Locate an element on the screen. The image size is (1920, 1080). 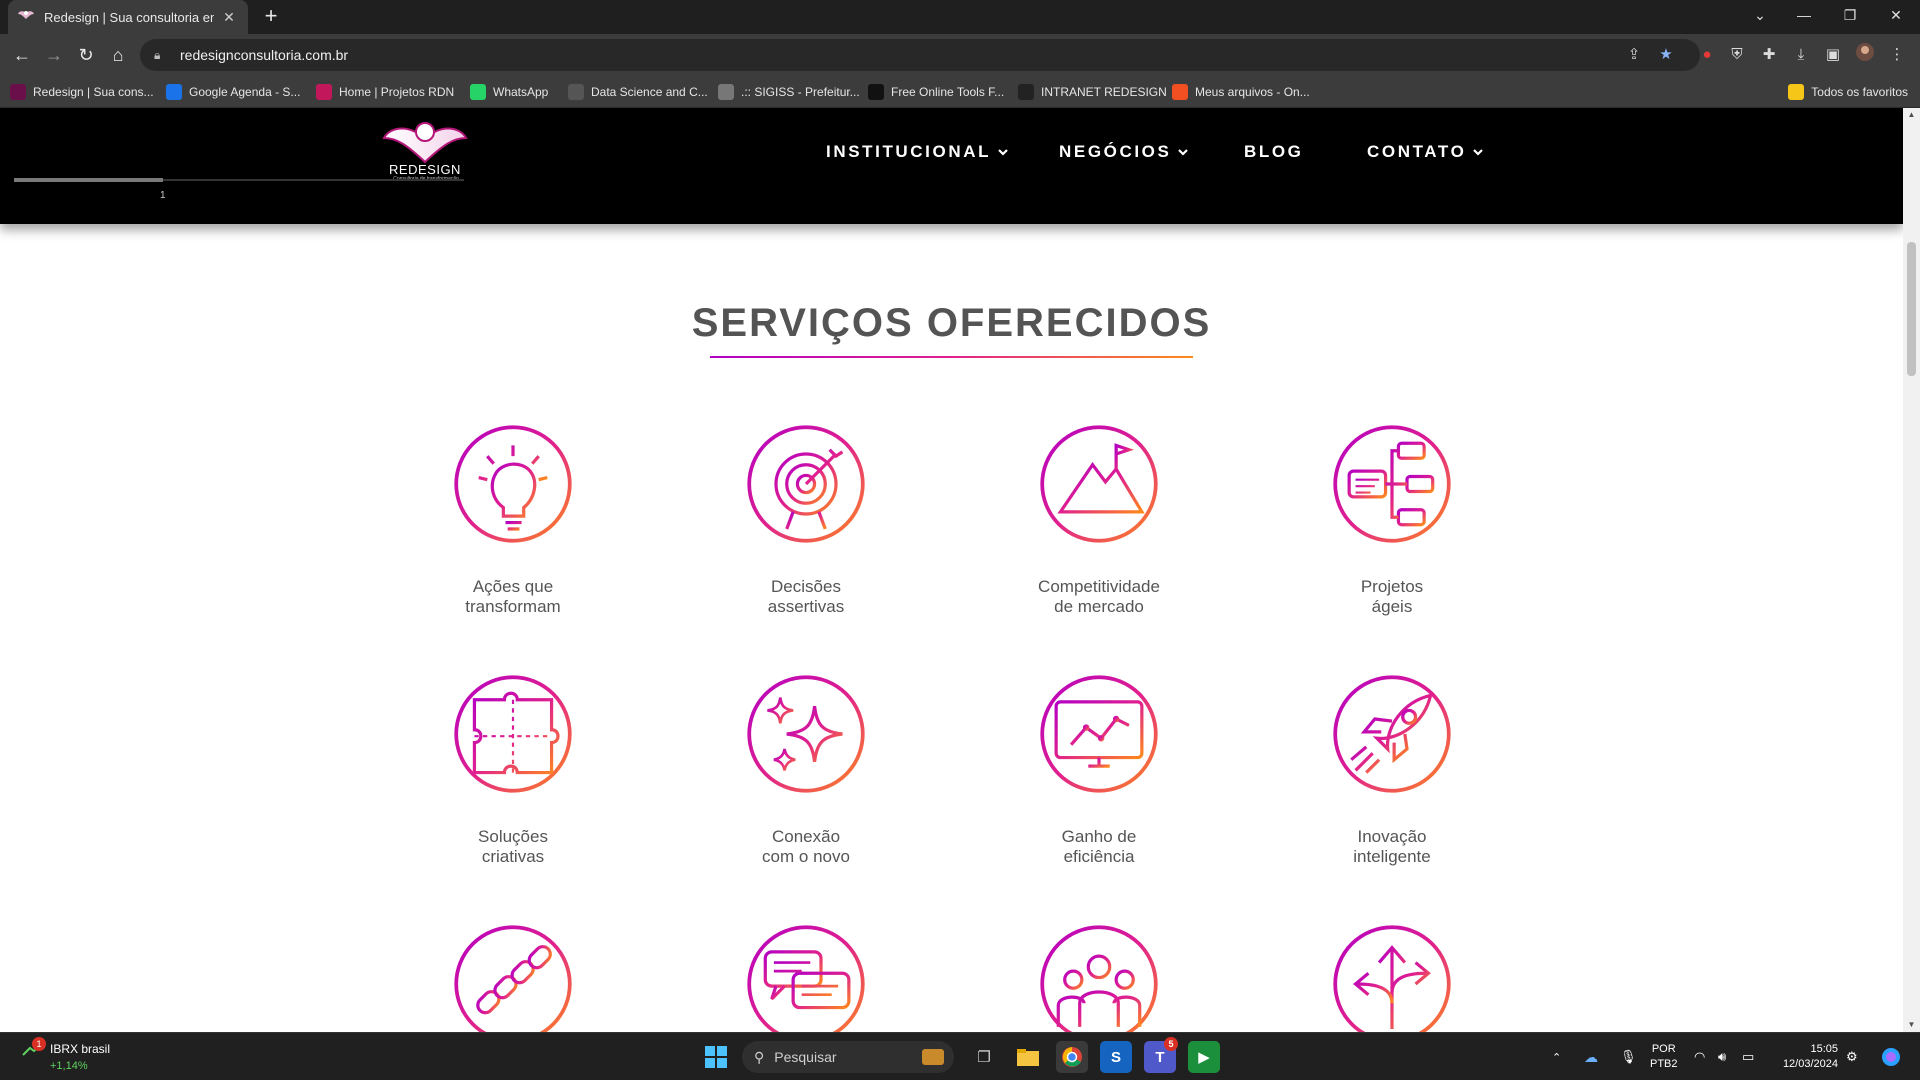
microphone-icon: 🎙︎ is located at coordinates (1628, 1056).